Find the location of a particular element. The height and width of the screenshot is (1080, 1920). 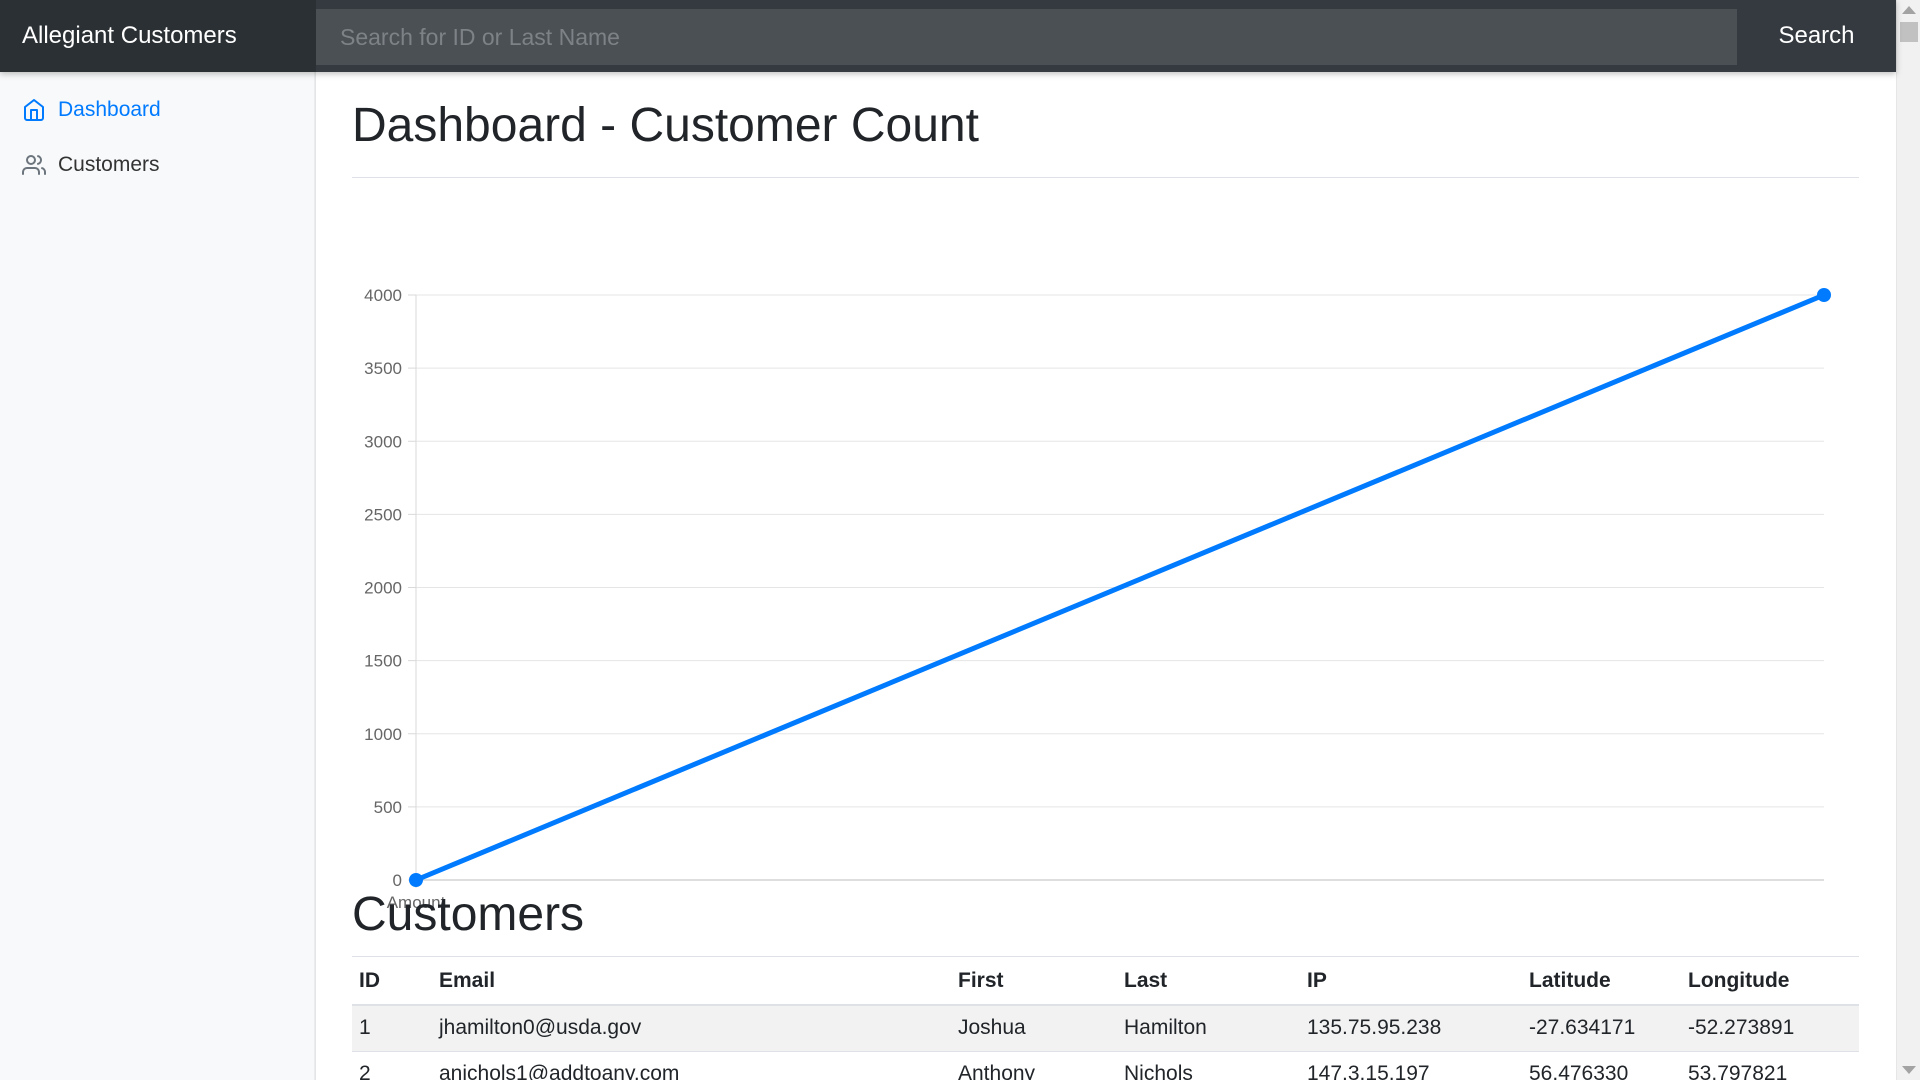

column-header-id: ID is located at coordinates (392, 981).